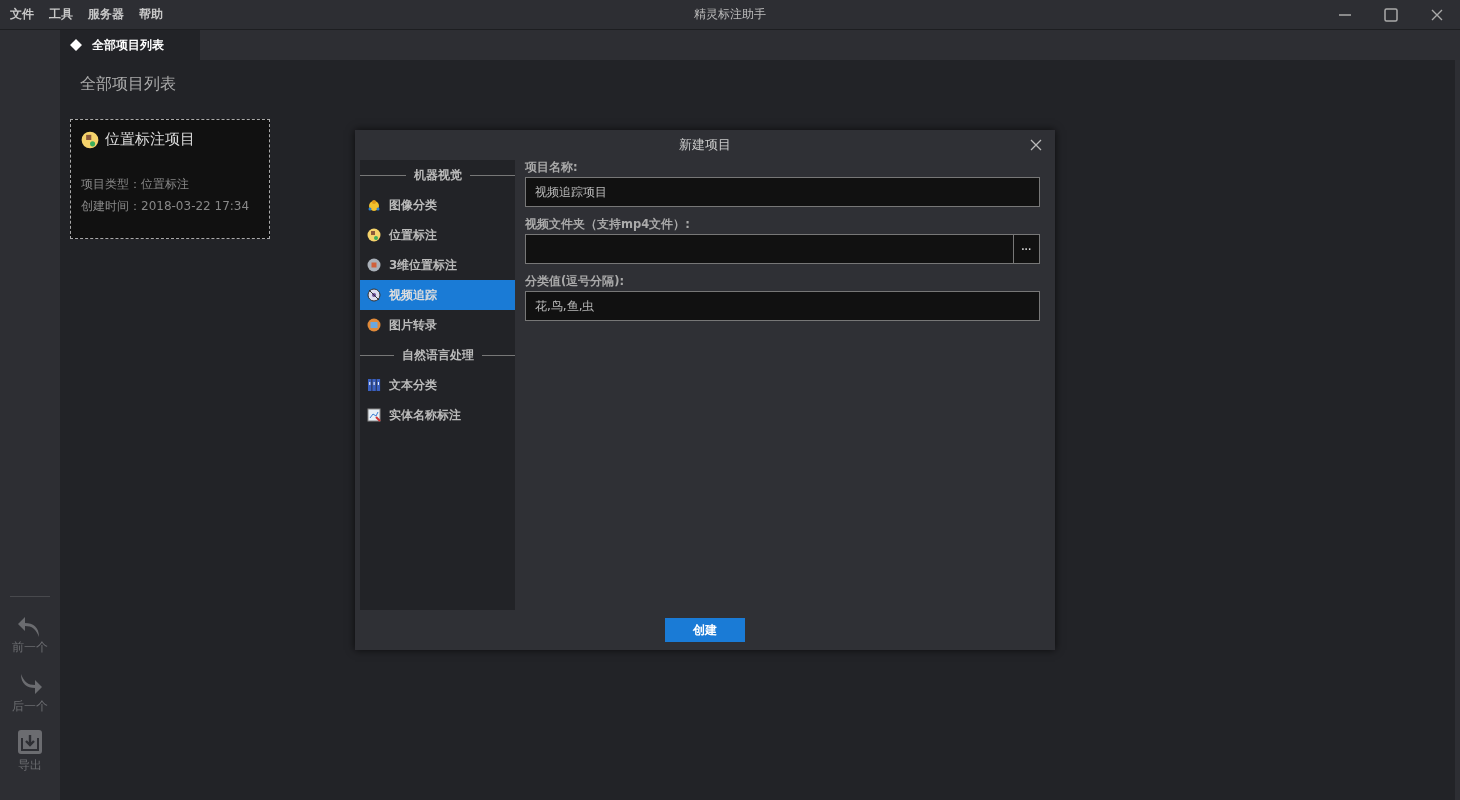  I want to click on field-label: 分类值(逗号分隔):, so click(575, 282).